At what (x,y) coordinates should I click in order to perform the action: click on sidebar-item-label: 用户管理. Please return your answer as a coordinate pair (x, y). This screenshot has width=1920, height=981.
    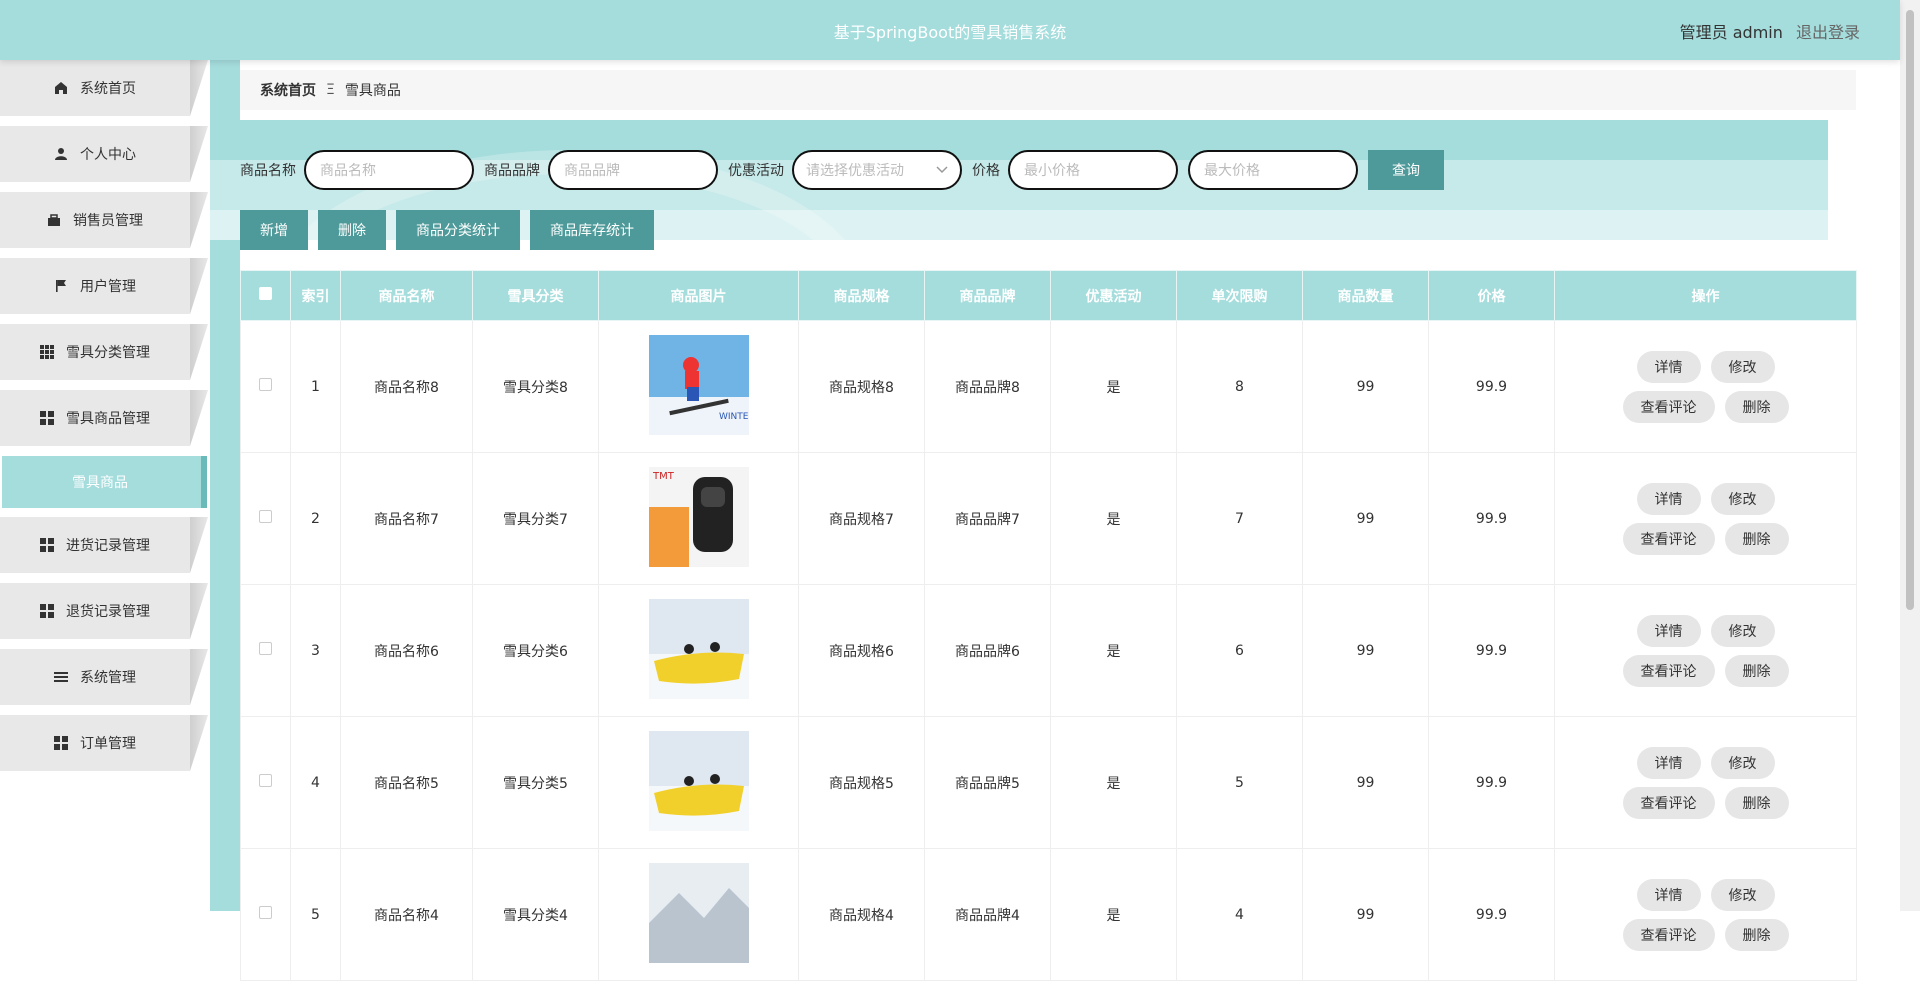
    Looking at the image, I should click on (108, 287).